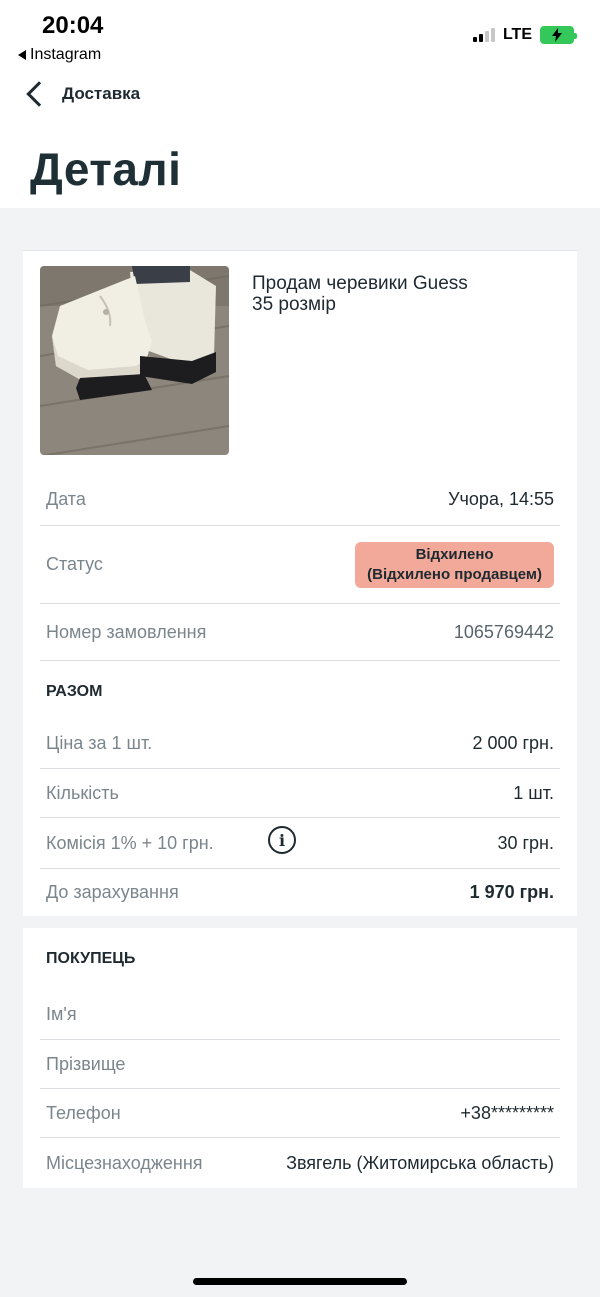  I want to click on back-triangle-icon, so click(22, 55).